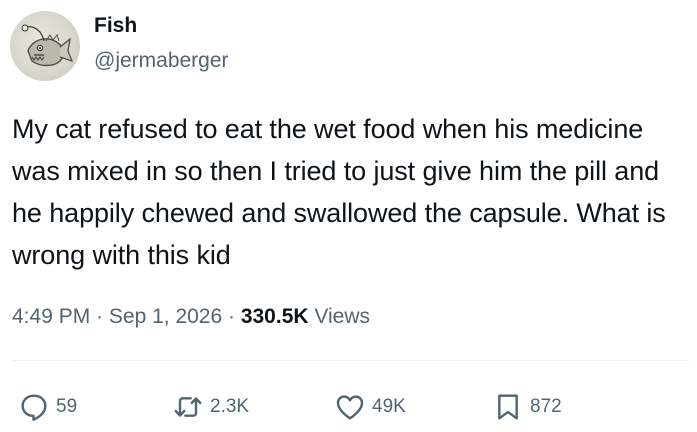 Image resolution: width=697 pixels, height=432 pixels. Describe the element at coordinates (350, 360) in the screenshot. I see `divider` at that location.